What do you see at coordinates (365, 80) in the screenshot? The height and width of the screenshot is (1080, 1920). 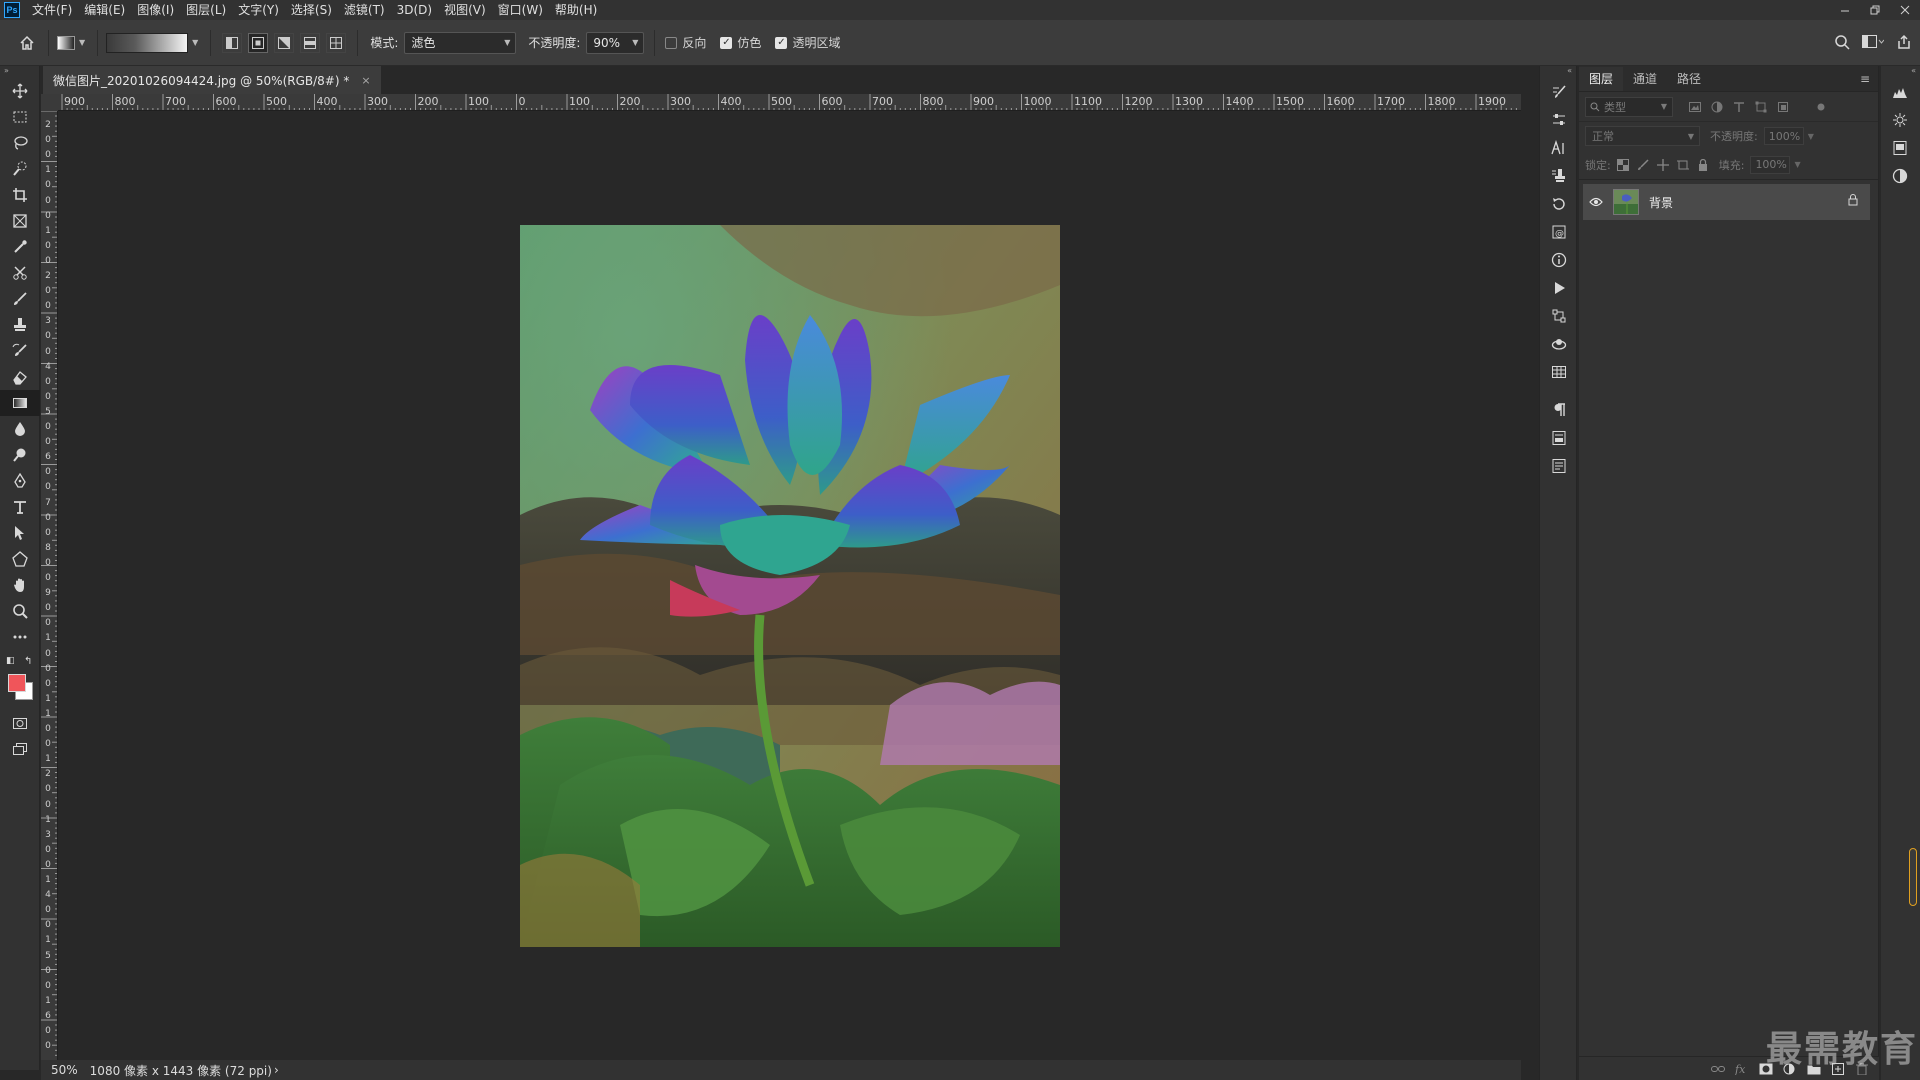 I see `close-tab-icon: ×` at bounding box center [365, 80].